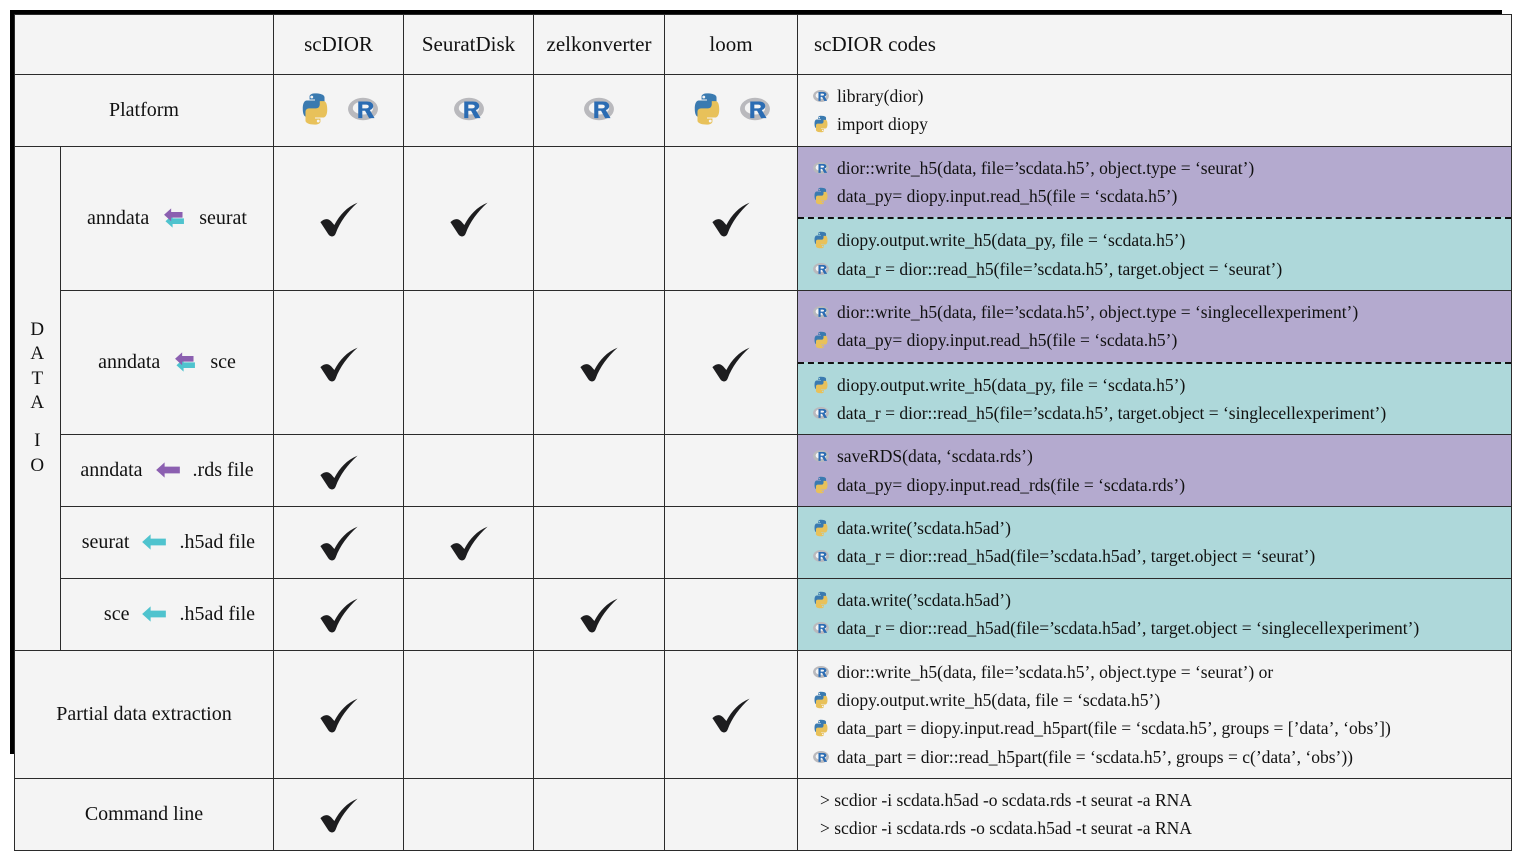 This screenshot has height=851, width=1522. What do you see at coordinates (731, 110) in the screenshot?
I see `platform-cell-loom` at bounding box center [731, 110].